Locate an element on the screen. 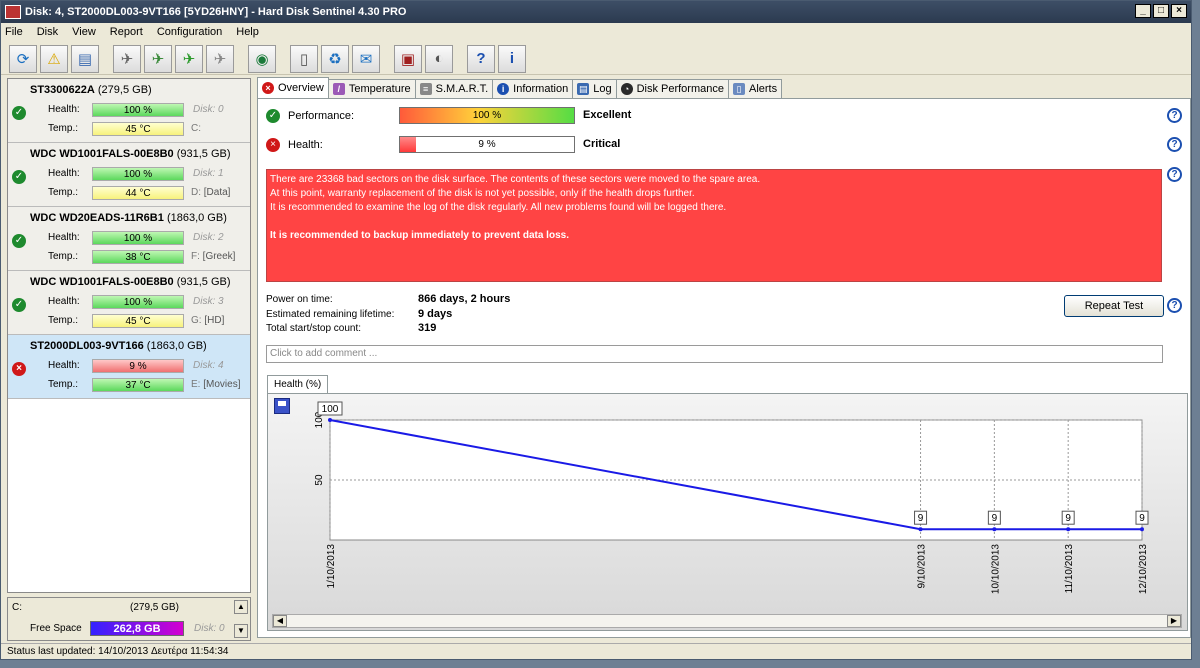  thermometer-icon: / is located at coordinates (338, 89).